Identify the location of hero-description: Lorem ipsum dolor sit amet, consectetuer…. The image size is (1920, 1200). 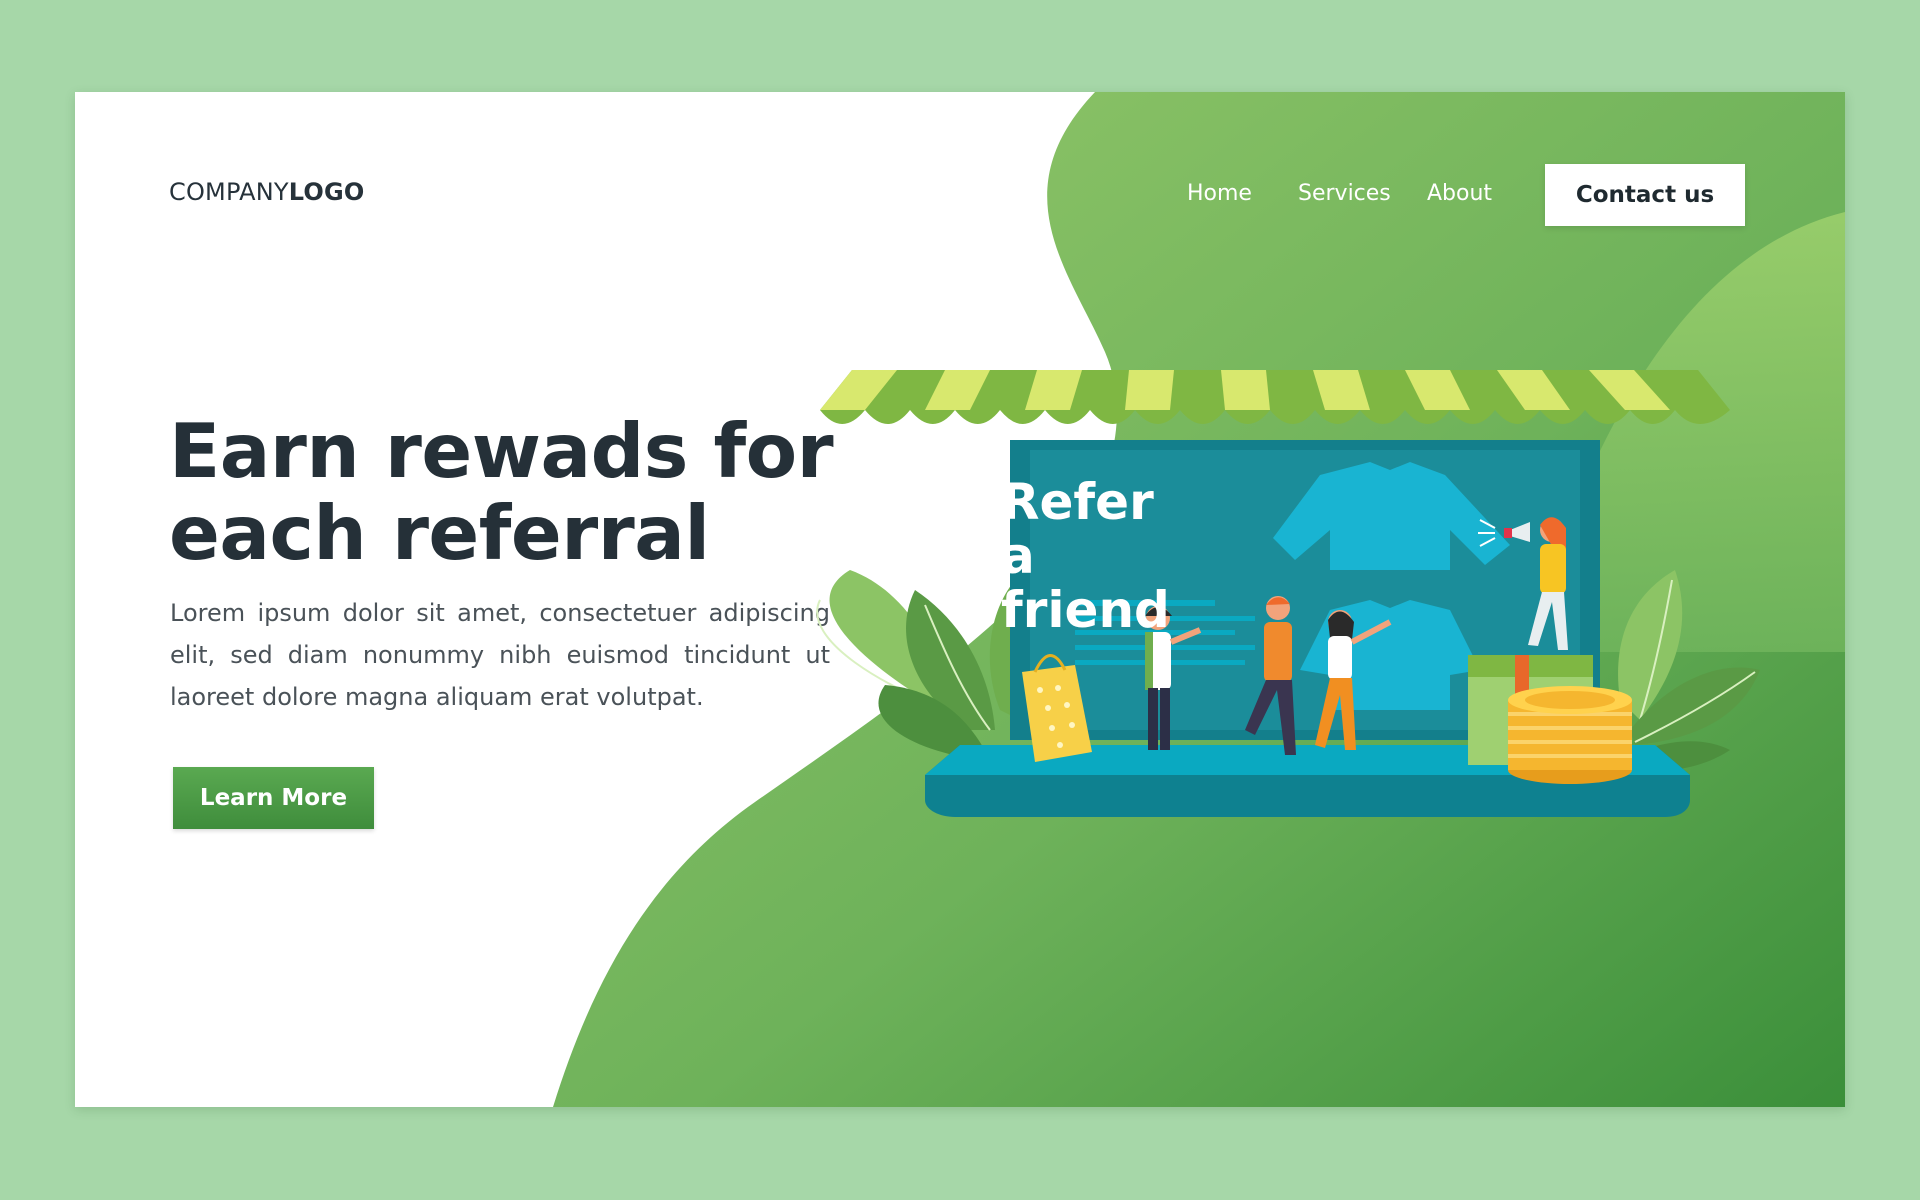
(500, 655).